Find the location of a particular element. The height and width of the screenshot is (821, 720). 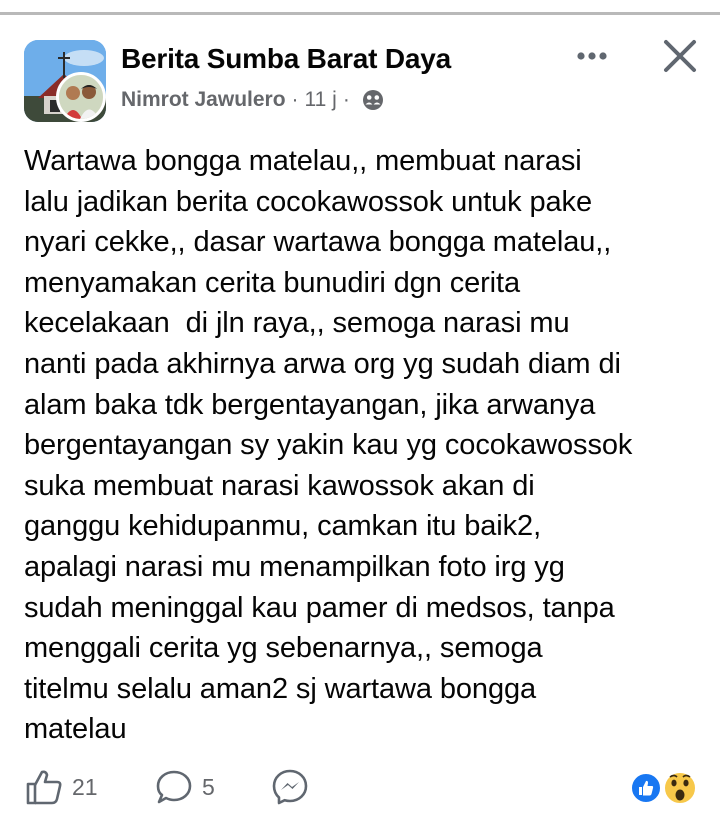

post-text-line: titelmu selalu aman2 sj wartawa bongga is located at coordinates (280, 688).